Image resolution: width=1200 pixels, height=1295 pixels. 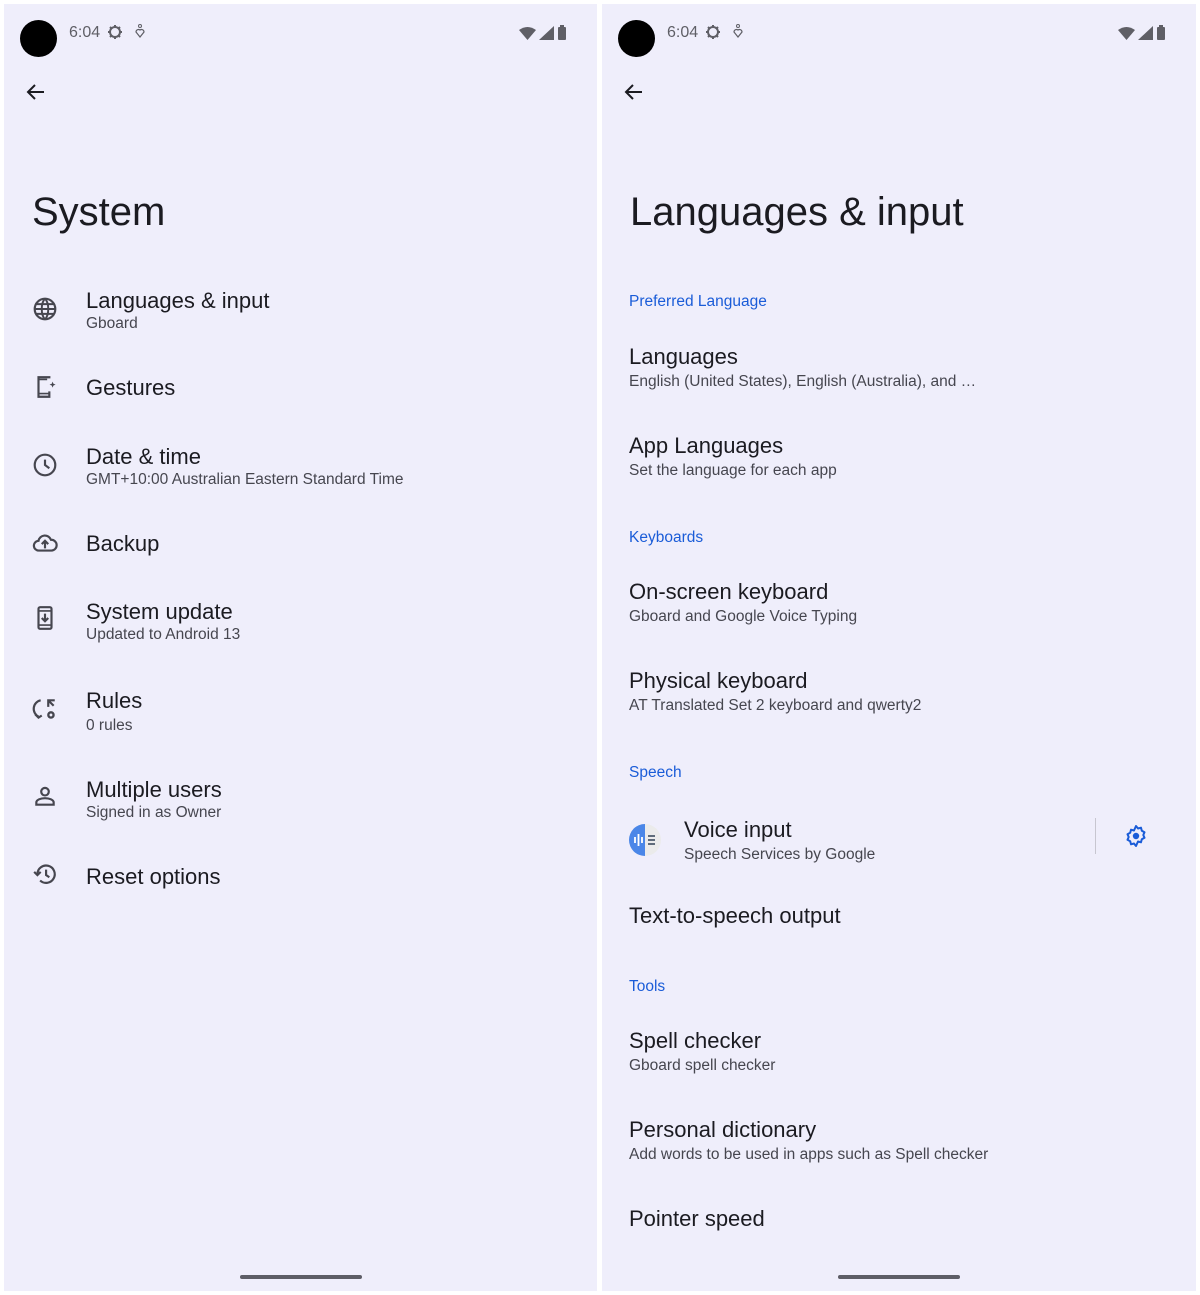 I want to click on page-title: System, so click(x=99, y=212).